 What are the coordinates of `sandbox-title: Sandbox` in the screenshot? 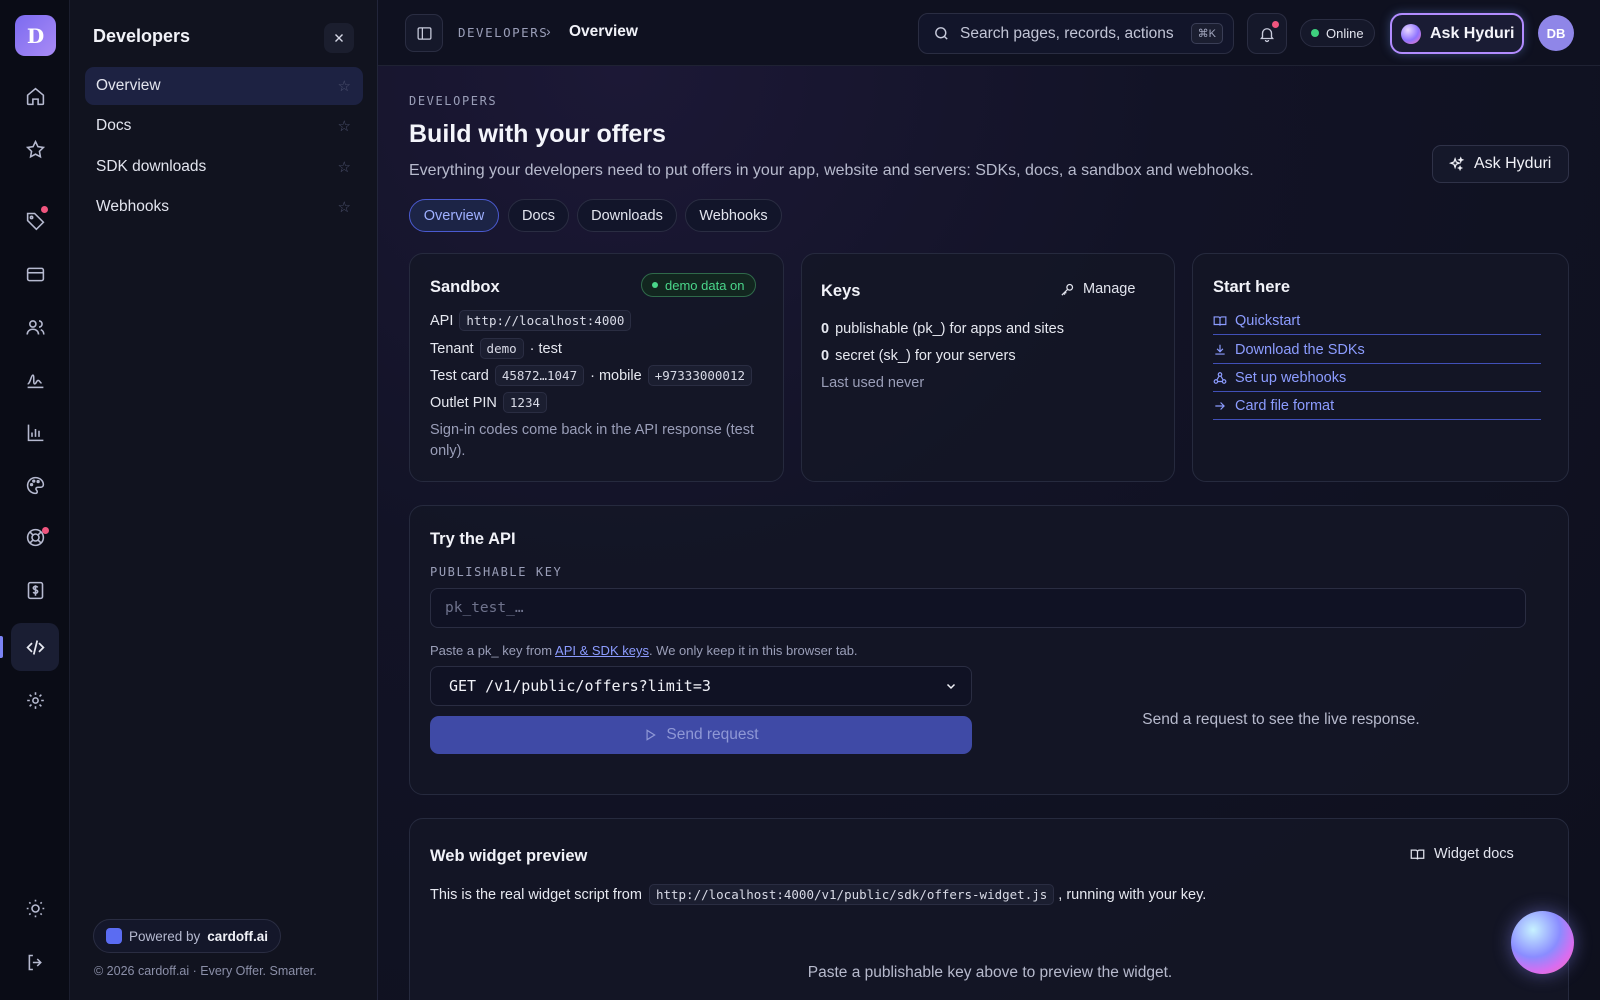 It's located at (465, 287).